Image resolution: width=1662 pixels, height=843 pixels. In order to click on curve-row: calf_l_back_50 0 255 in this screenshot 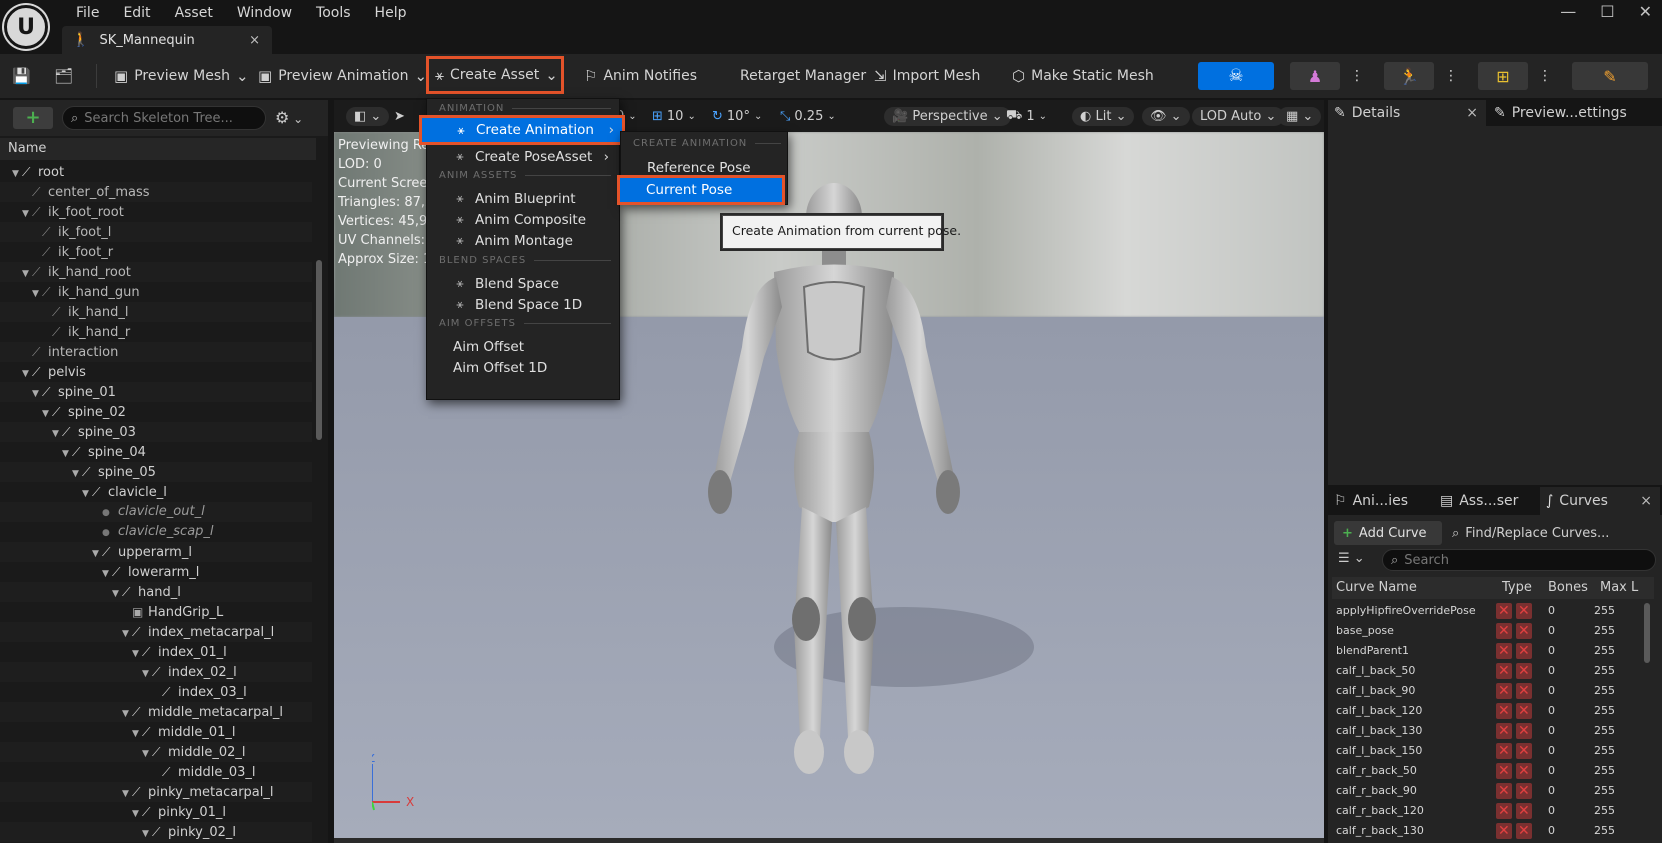, I will do `click(1488, 671)`.